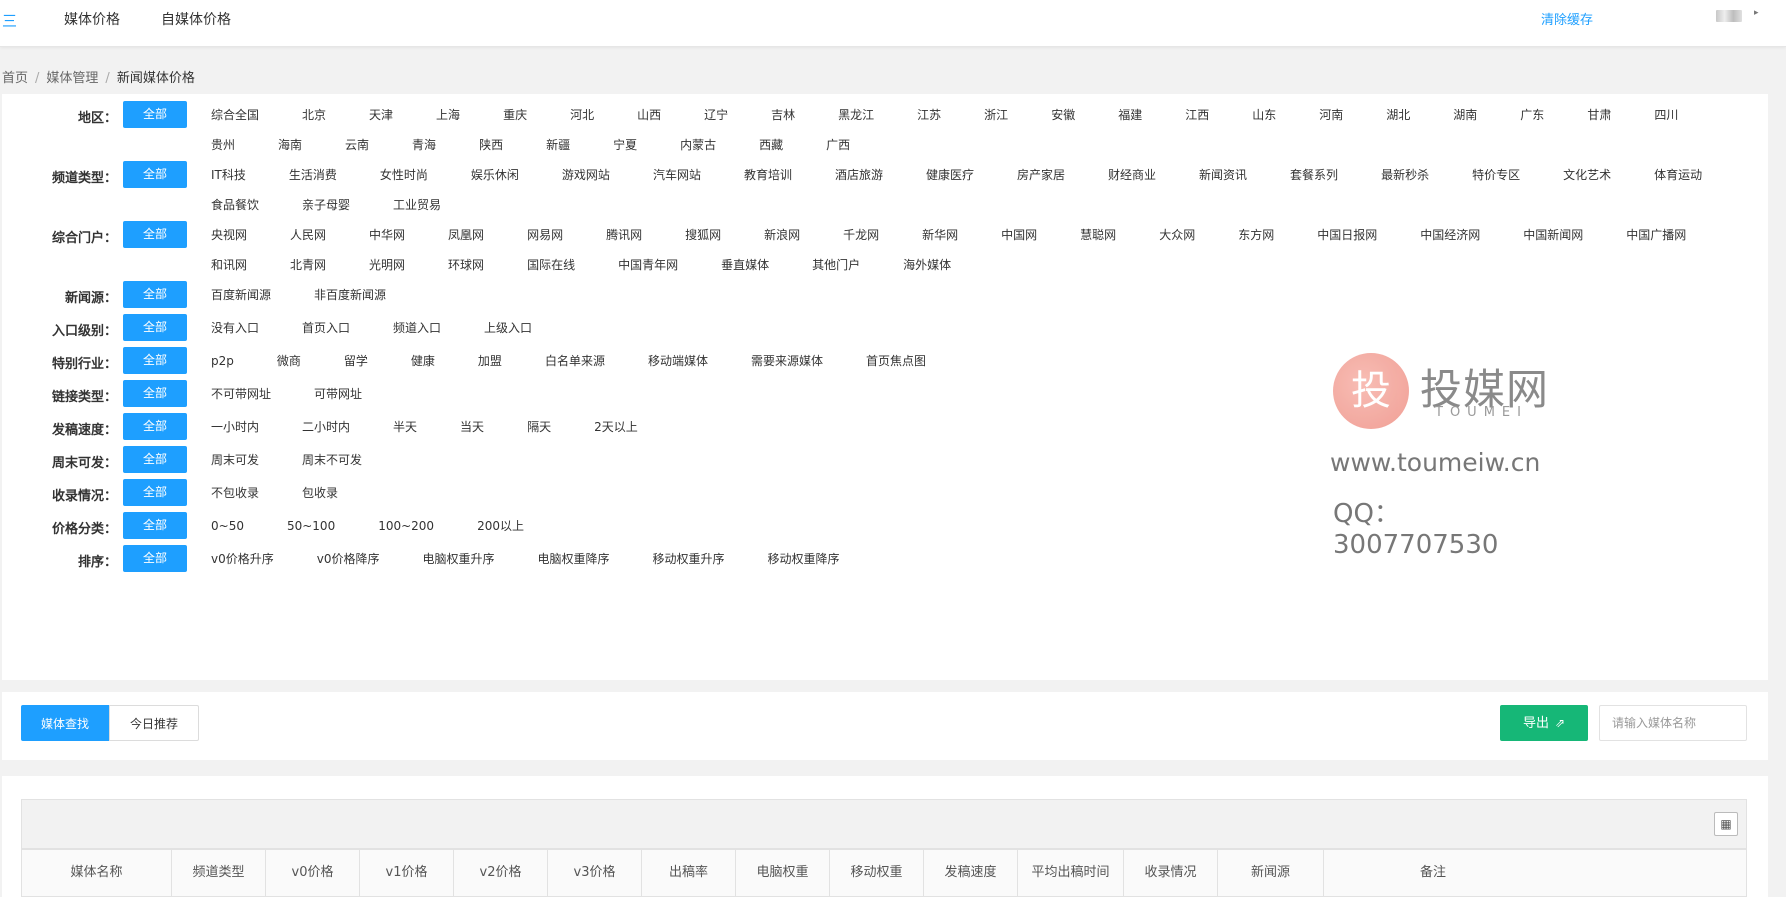 The image size is (1786, 897). I want to click on column-header: 频道类型, so click(219, 873).